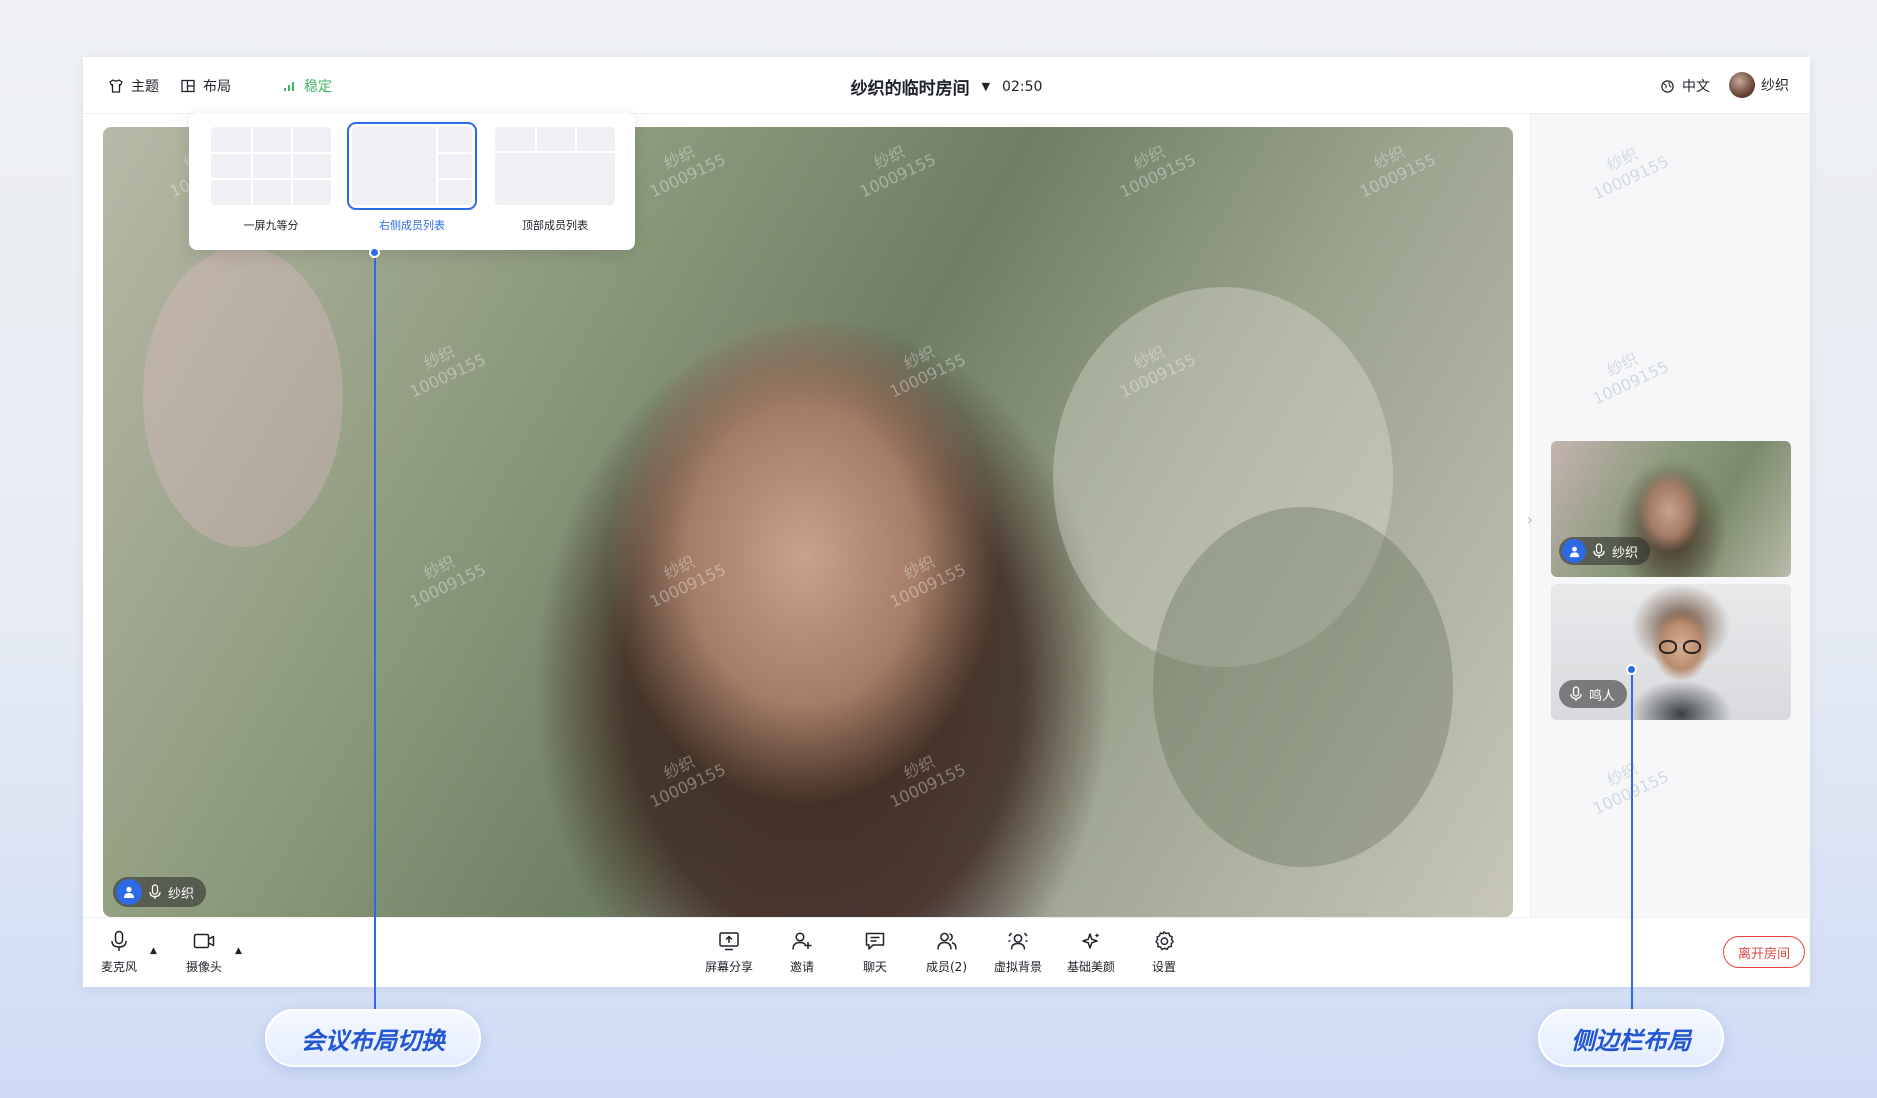  I want to click on background-plant, so click(1303, 687).